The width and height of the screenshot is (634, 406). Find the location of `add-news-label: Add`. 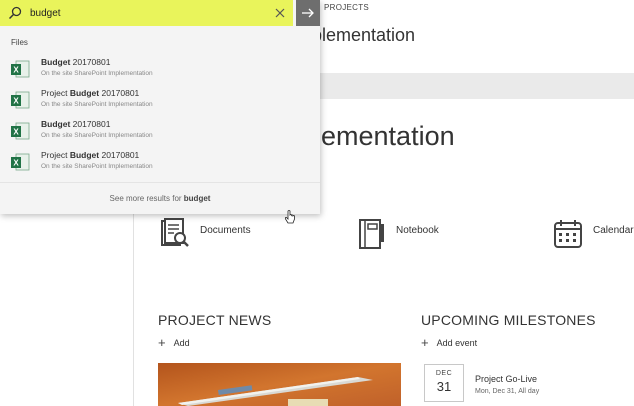

add-news-label: Add is located at coordinates (181, 342).